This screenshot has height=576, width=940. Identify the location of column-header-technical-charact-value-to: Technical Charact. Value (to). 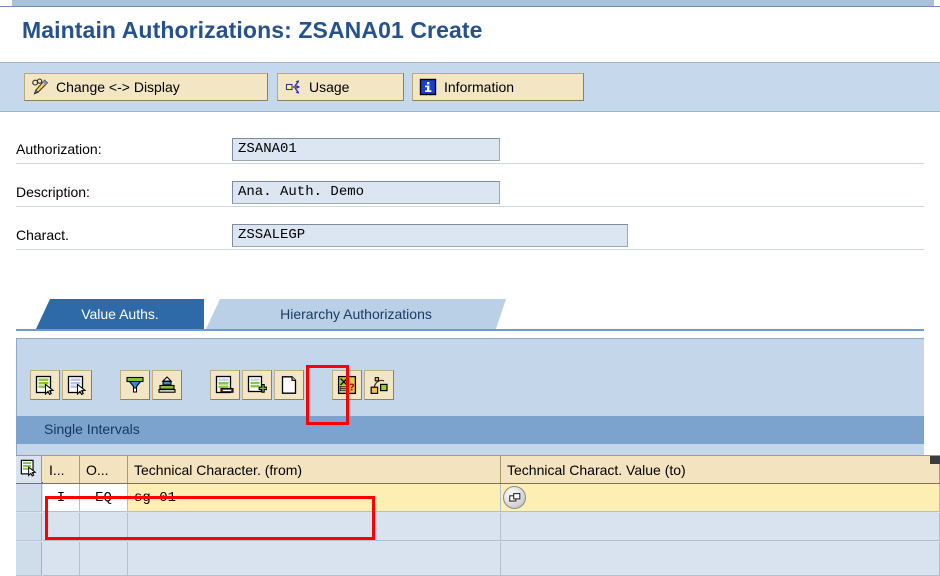
(720, 469).